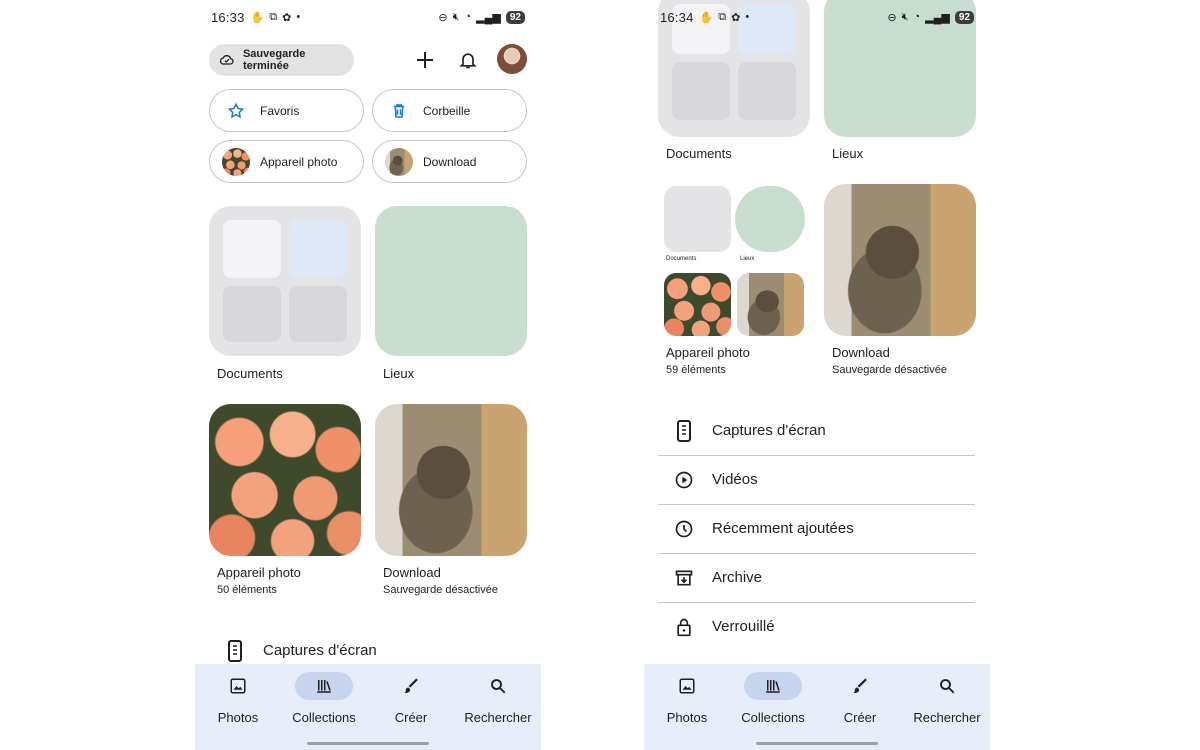  I want to click on account-avatar, so click(512, 59).